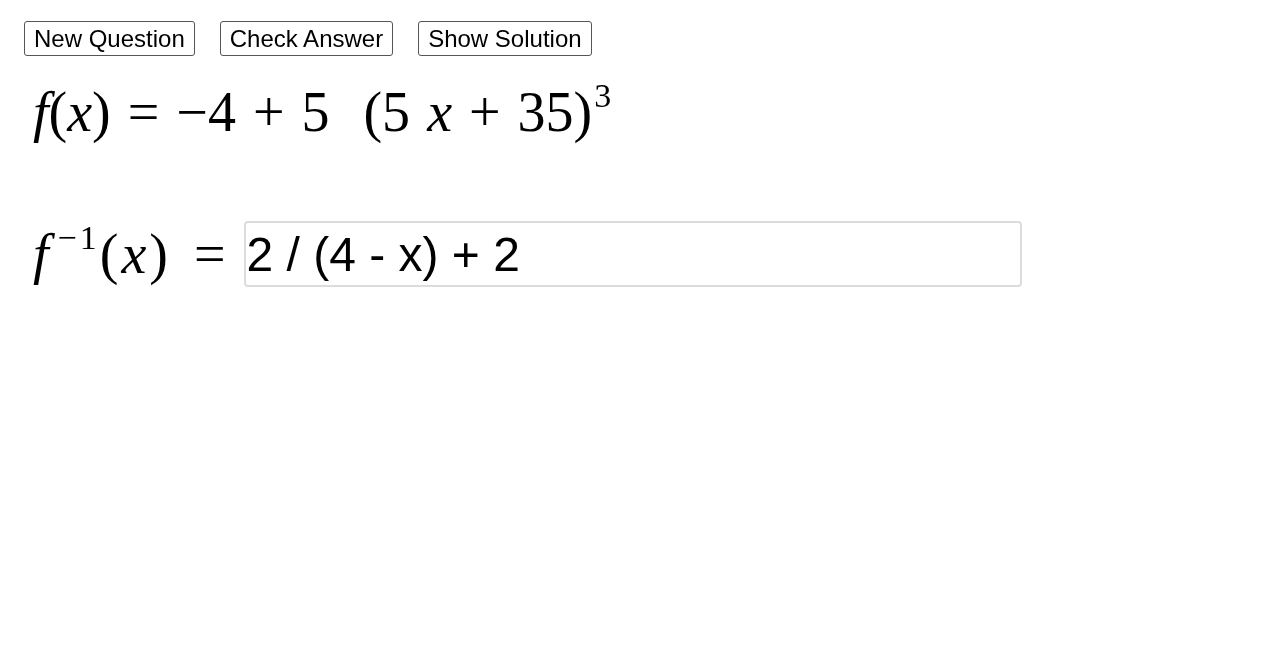  I want to click on action-button: Check Answer, so click(306, 38).